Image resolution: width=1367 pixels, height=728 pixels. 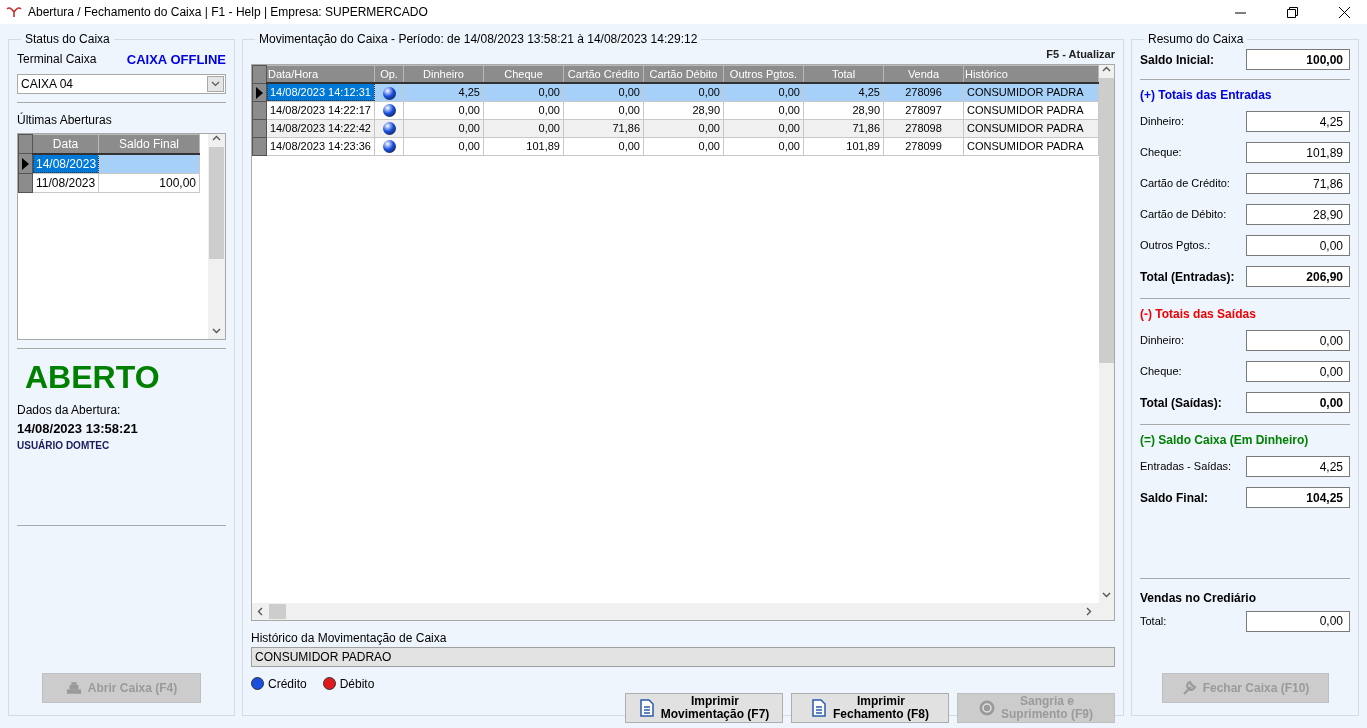 I want to click on terminal-select: CAIXA 04, so click(x=121, y=83).